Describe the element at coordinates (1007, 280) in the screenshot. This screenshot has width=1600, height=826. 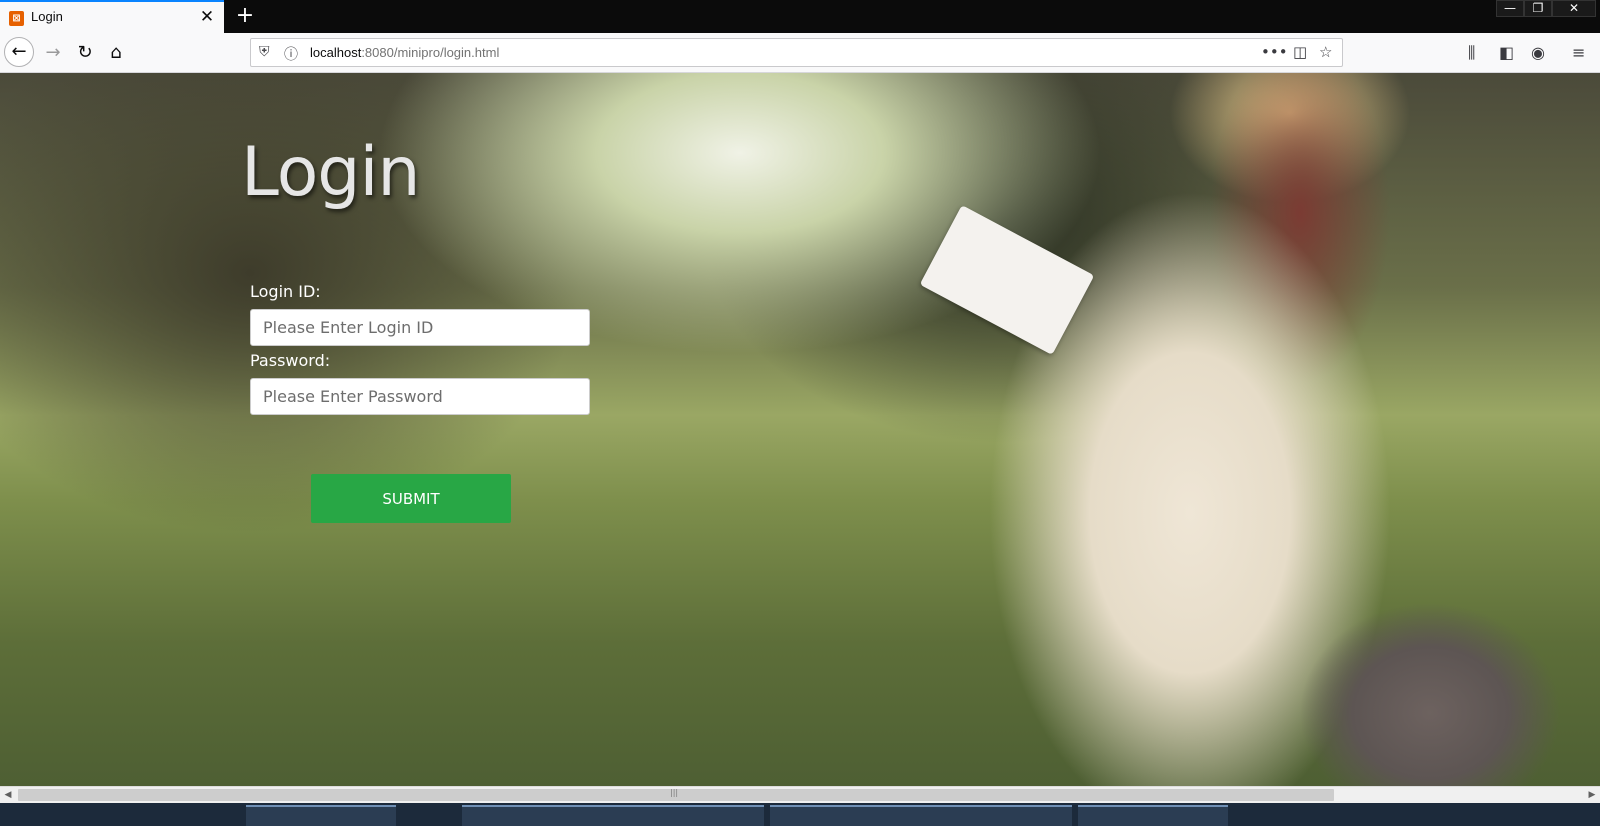
I see `background-book` at that location.